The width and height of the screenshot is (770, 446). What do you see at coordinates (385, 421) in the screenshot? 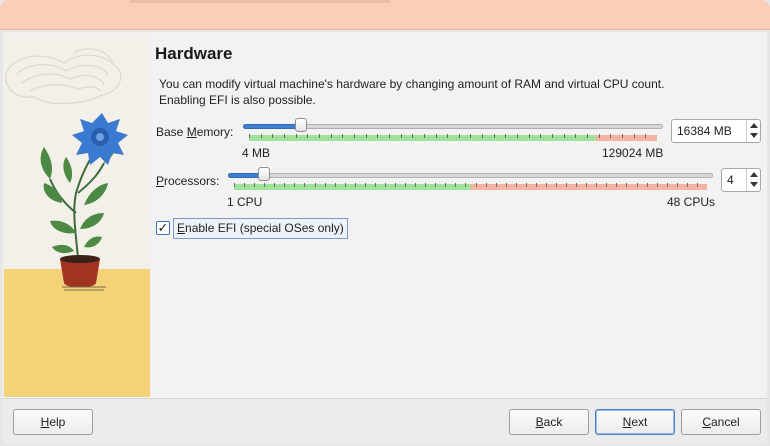
I see `wizard-button-bar: Help Back Next Cancel` at bounding box center [385, 421].